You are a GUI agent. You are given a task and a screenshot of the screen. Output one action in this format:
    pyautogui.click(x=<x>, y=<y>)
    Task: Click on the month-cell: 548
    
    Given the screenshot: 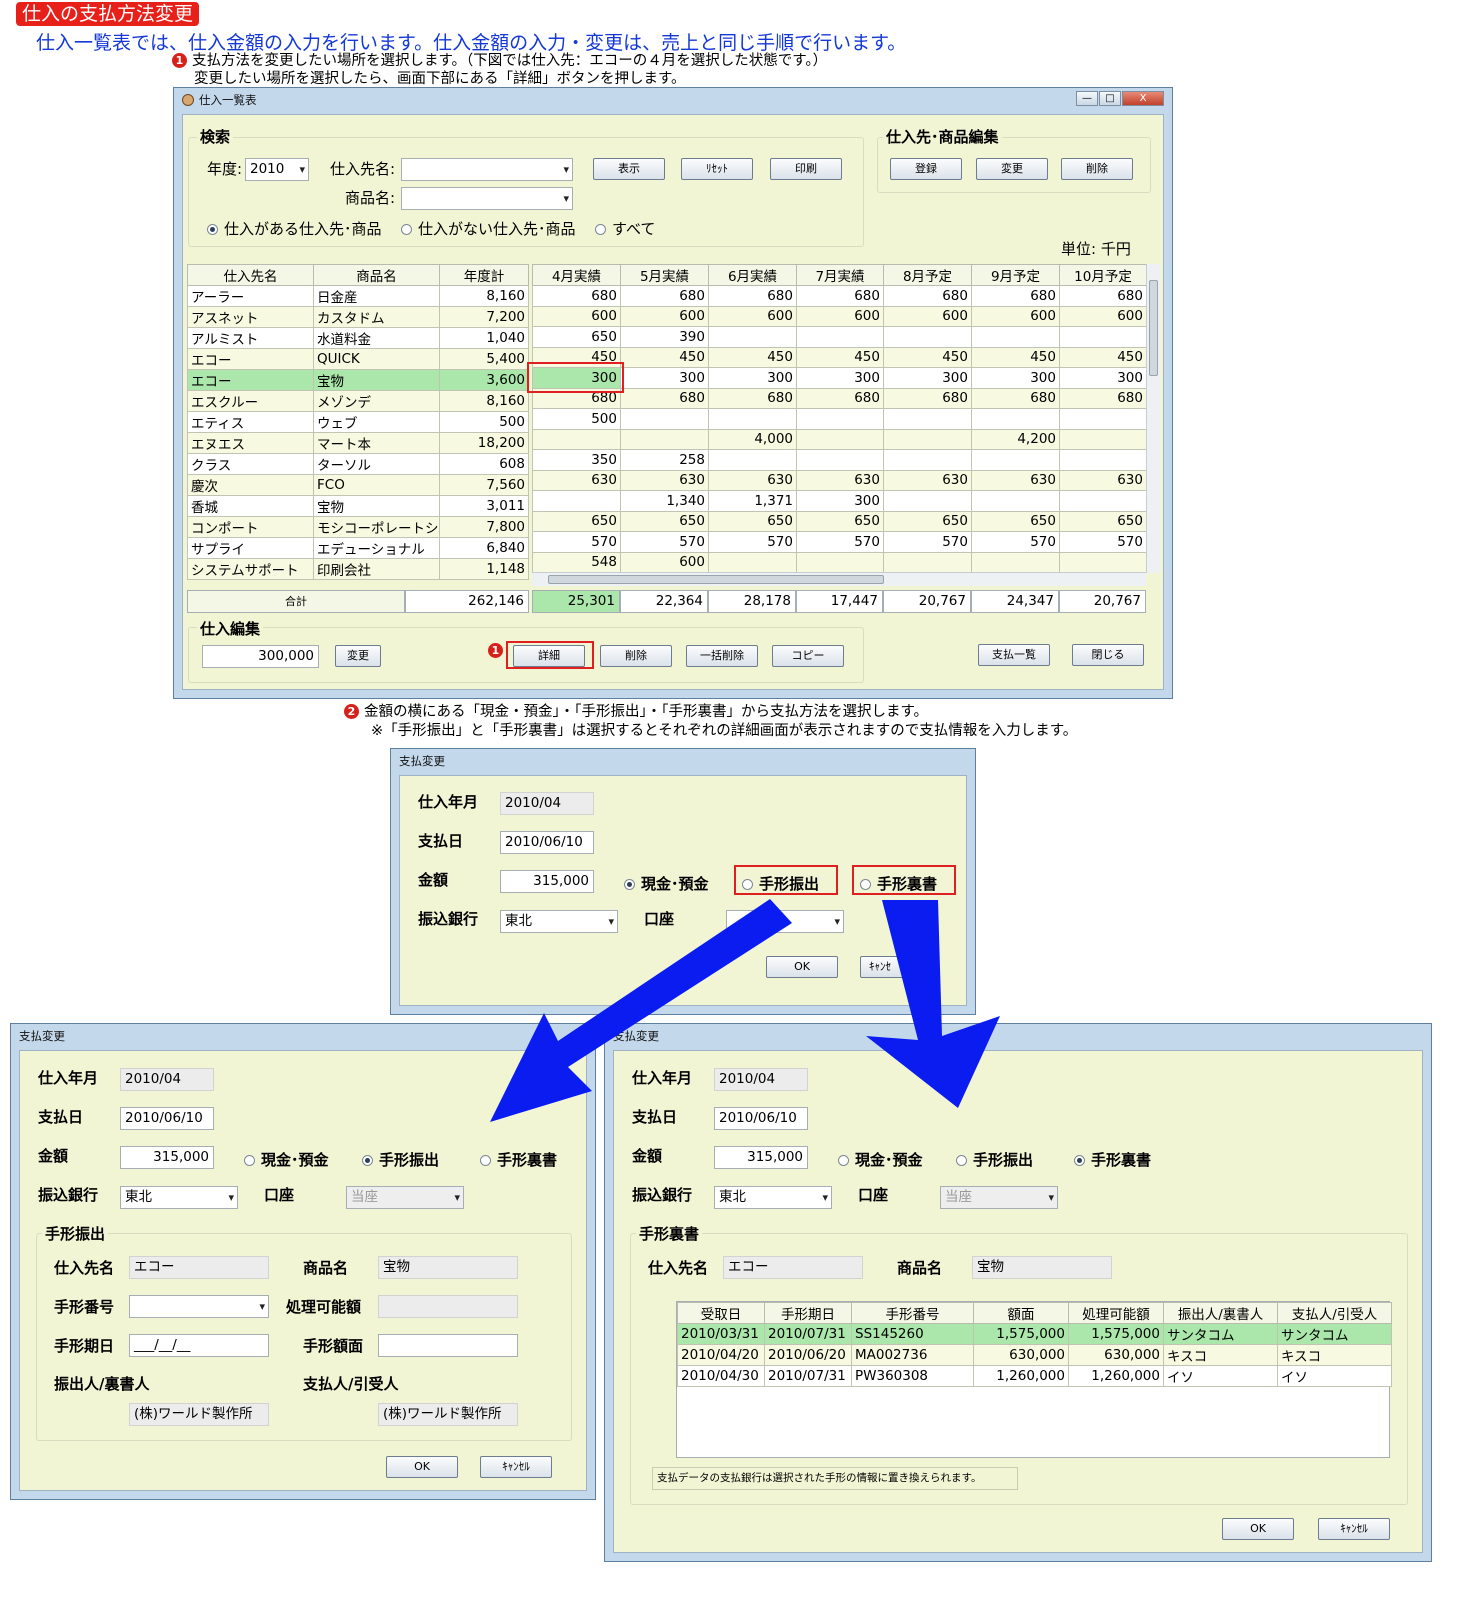 What is the action you would take?
    pyautogui.click(x=576, y=562)
    